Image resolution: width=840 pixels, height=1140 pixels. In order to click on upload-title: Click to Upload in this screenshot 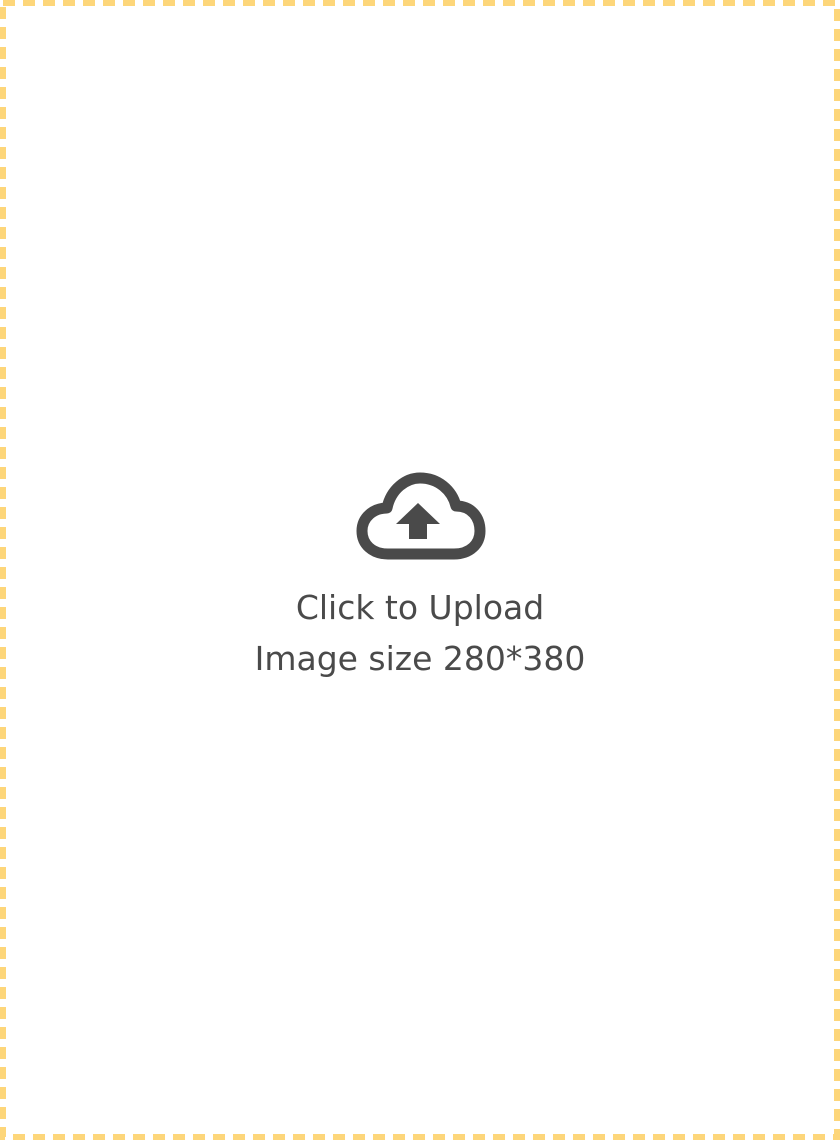, I will do `click(420, 607)`.